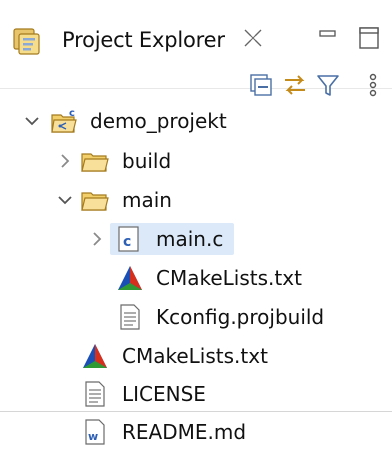 This screenshot has width=392, height=451. I want to click on c-source-icon: c, so click(128, 239).